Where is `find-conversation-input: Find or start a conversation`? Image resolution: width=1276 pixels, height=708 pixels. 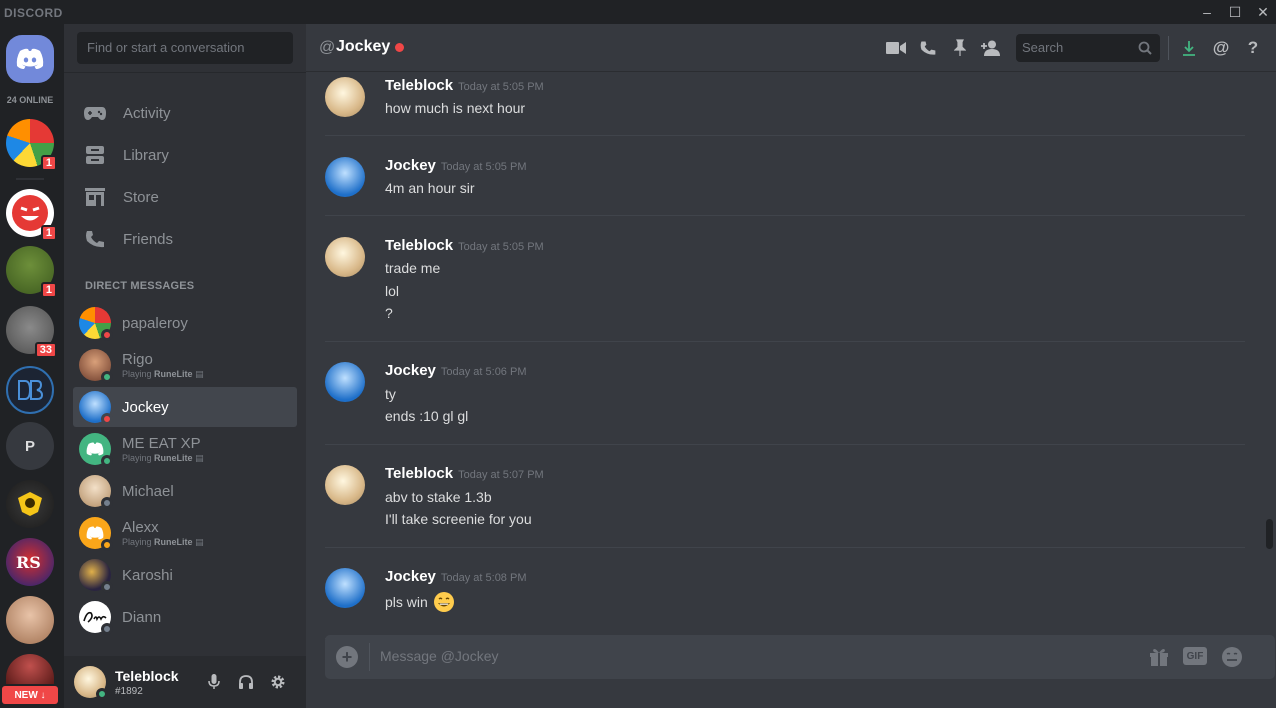 find-conversation-input: Find or start a conversation is located at coordinates (185, 48).